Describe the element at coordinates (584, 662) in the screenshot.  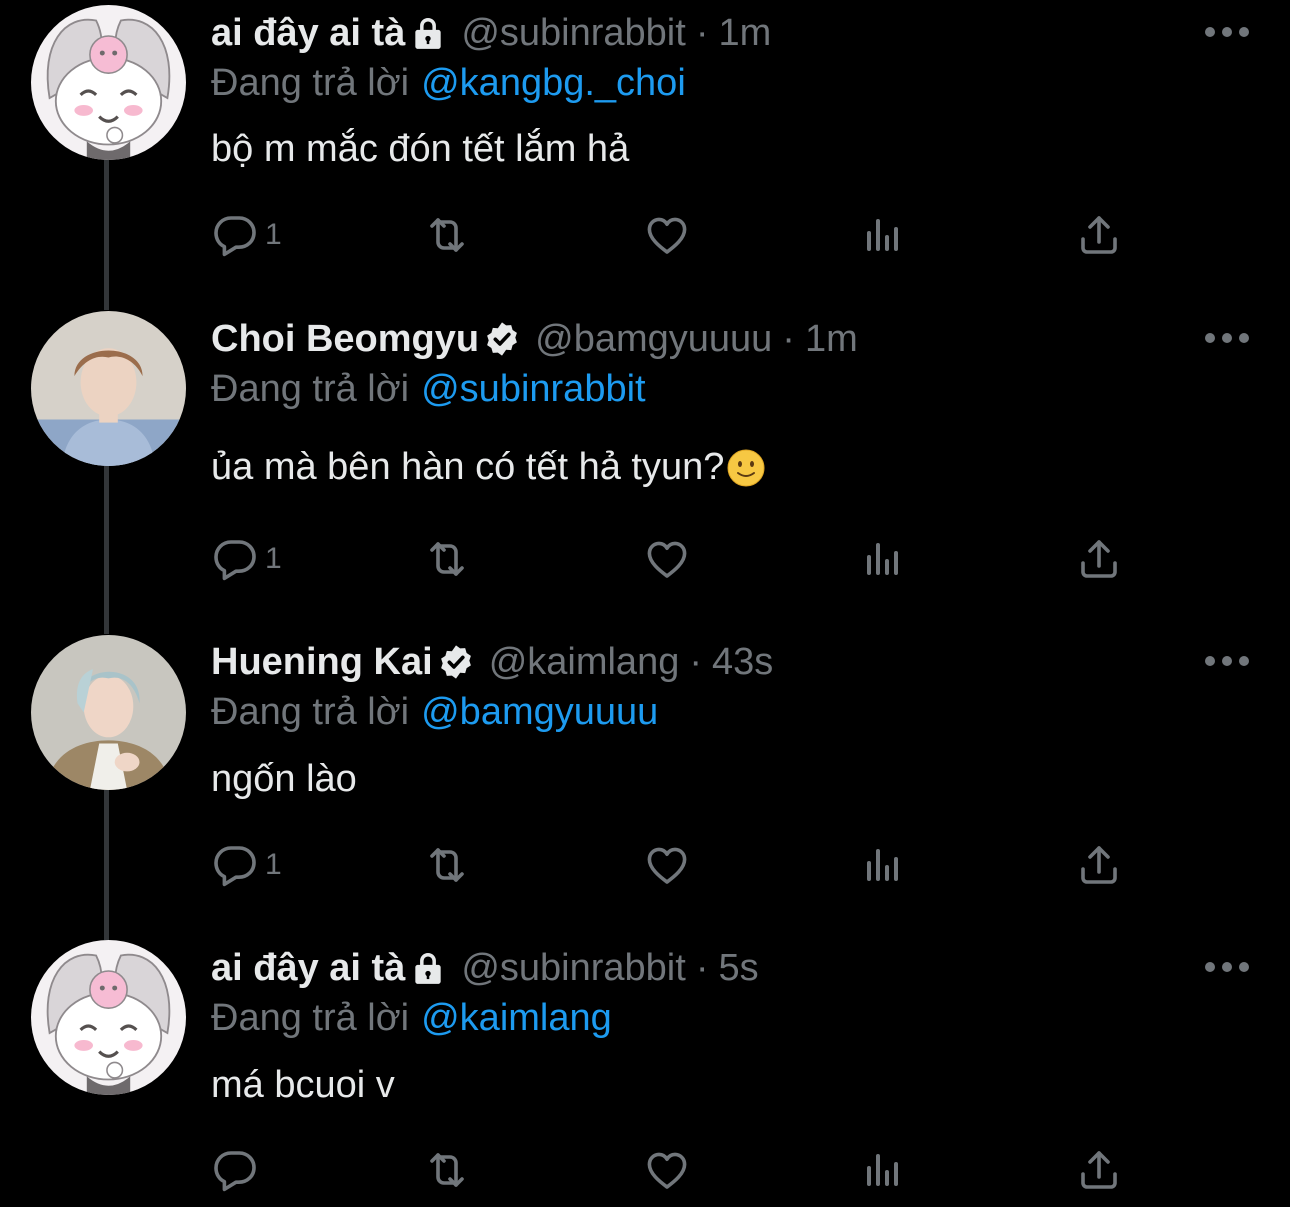
I see `handle: @kaimlang` at that location.